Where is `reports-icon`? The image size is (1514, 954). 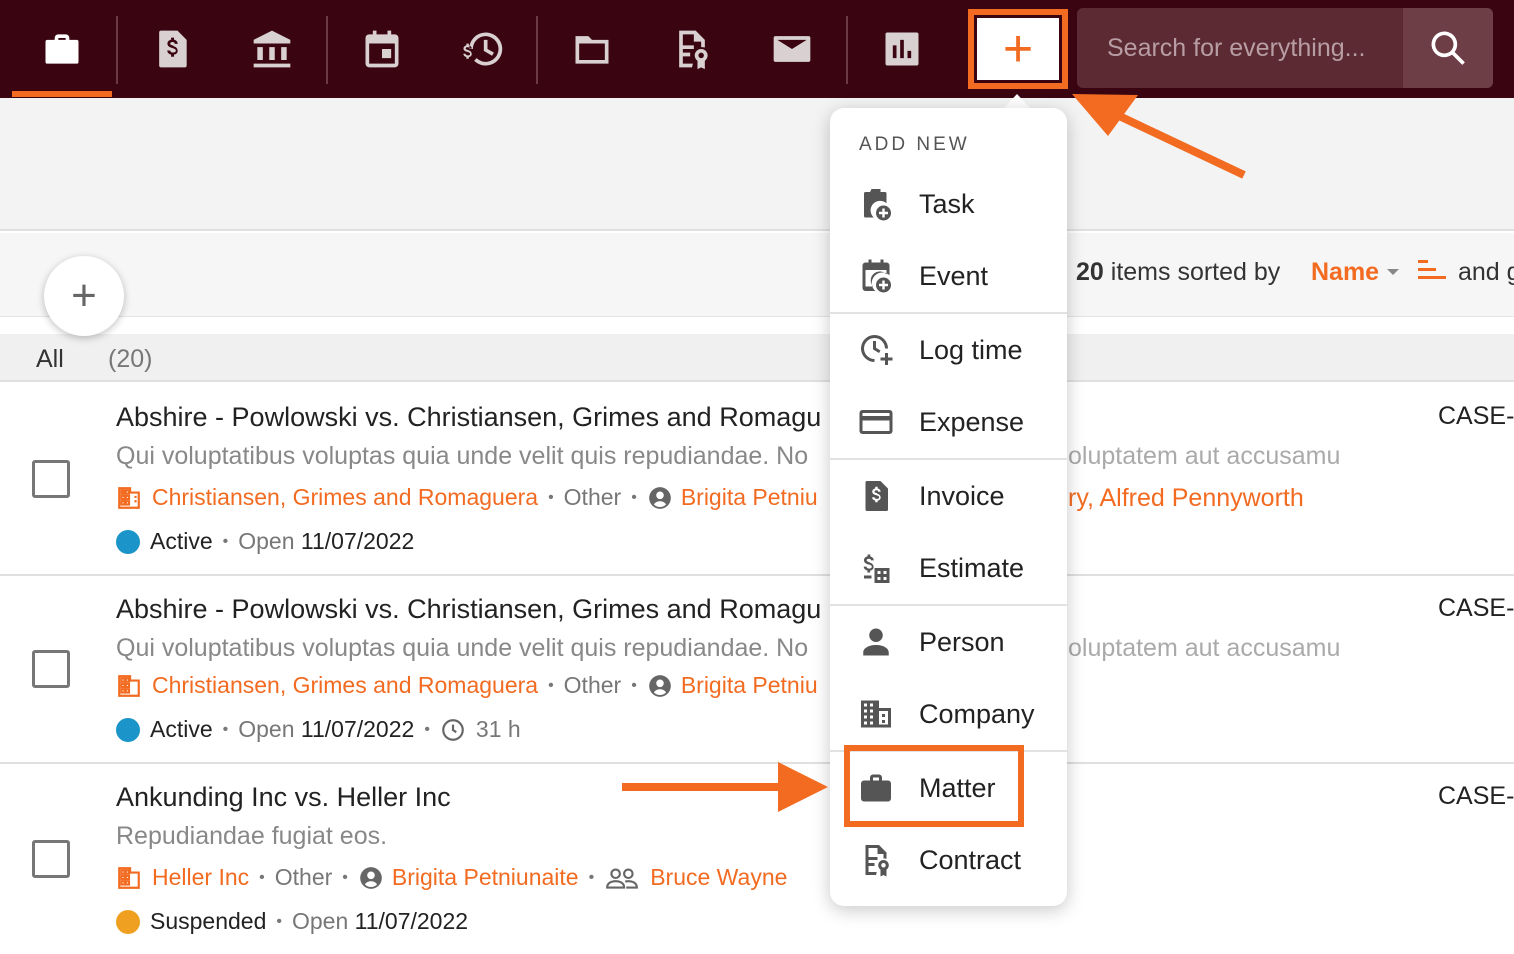
reports-icon is located at coordinates (902, 49).